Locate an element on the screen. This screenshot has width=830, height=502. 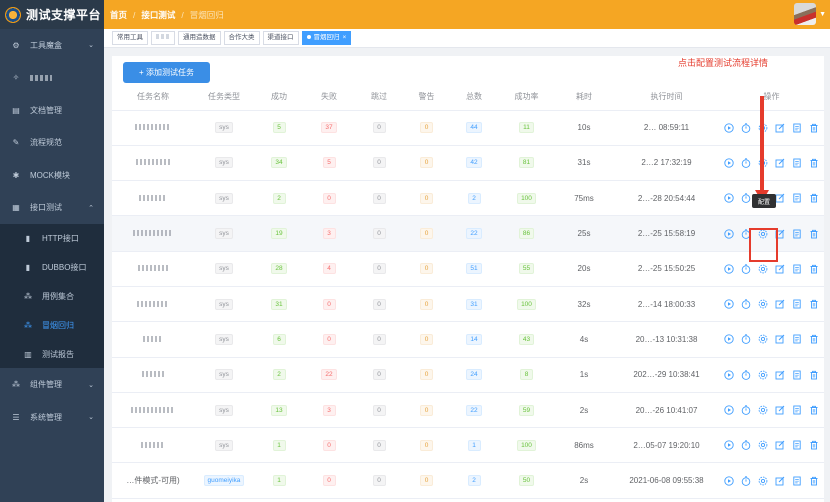
col-name: 任务名称 is located at coordinates (153, 97).